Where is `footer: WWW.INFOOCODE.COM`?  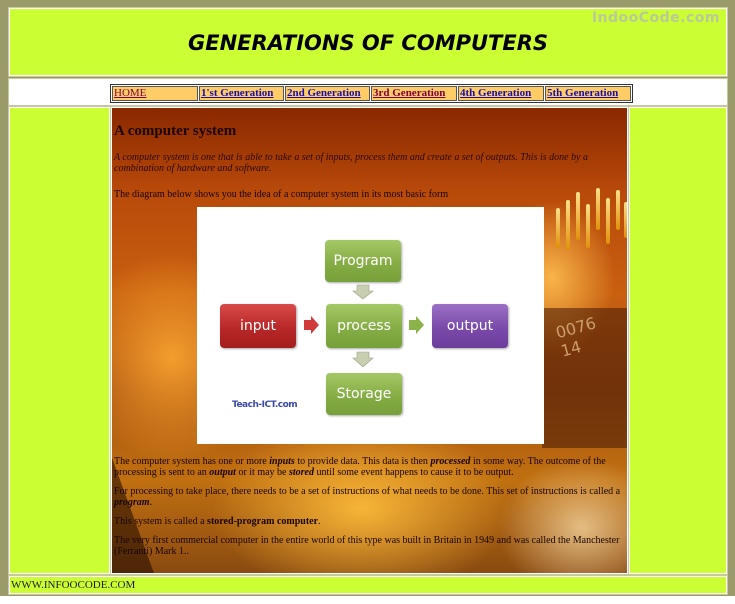
footer: WWW.INFOOCODE.COM is located at coordinates (368, 585).